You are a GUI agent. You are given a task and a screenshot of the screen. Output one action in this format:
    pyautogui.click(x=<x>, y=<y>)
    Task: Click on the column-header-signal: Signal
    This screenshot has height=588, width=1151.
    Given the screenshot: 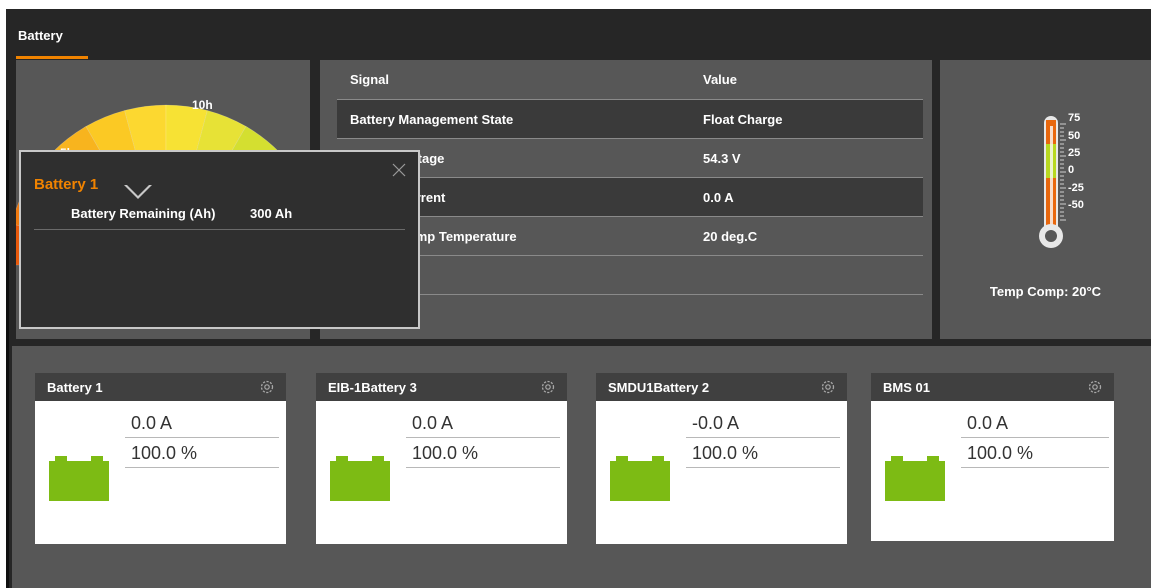 What is the action you would take?
    pyautogui.click(x=370, y=79)
    